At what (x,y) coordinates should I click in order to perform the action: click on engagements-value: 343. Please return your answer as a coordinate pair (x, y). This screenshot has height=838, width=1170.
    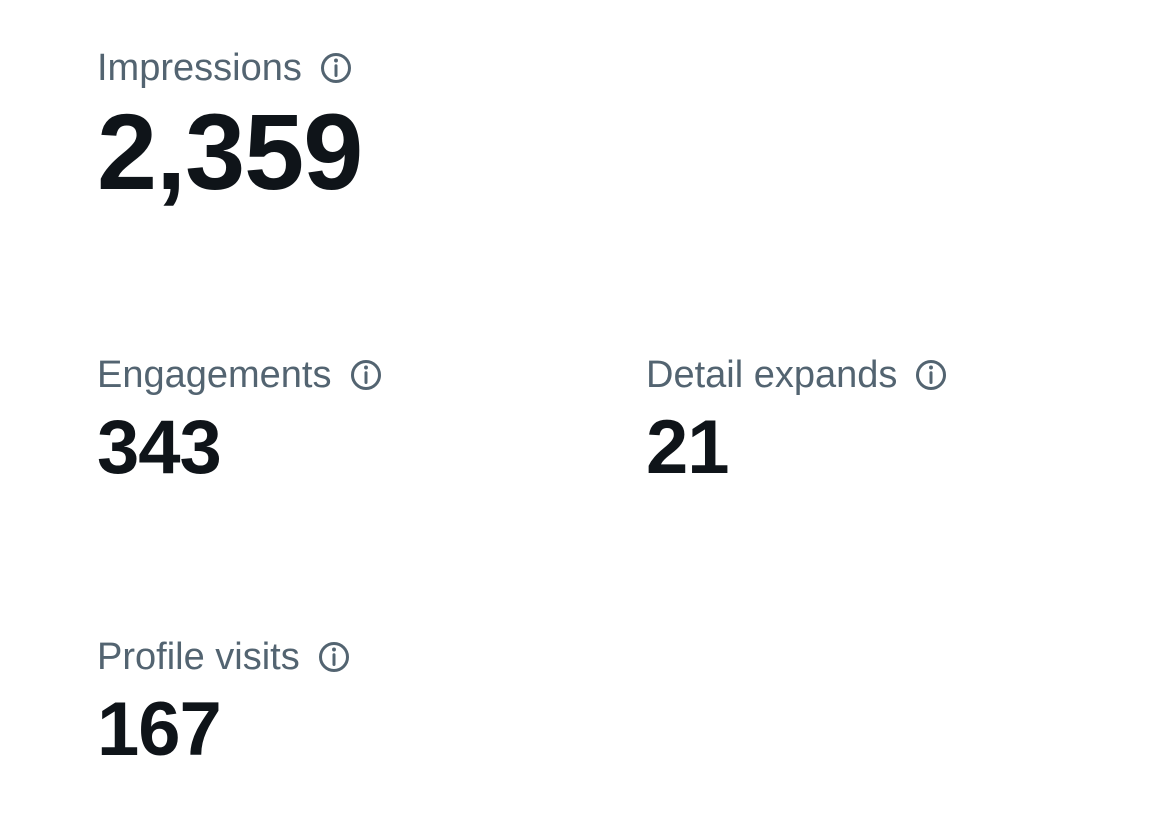
    Looking at the image, I should click on (159, 447).